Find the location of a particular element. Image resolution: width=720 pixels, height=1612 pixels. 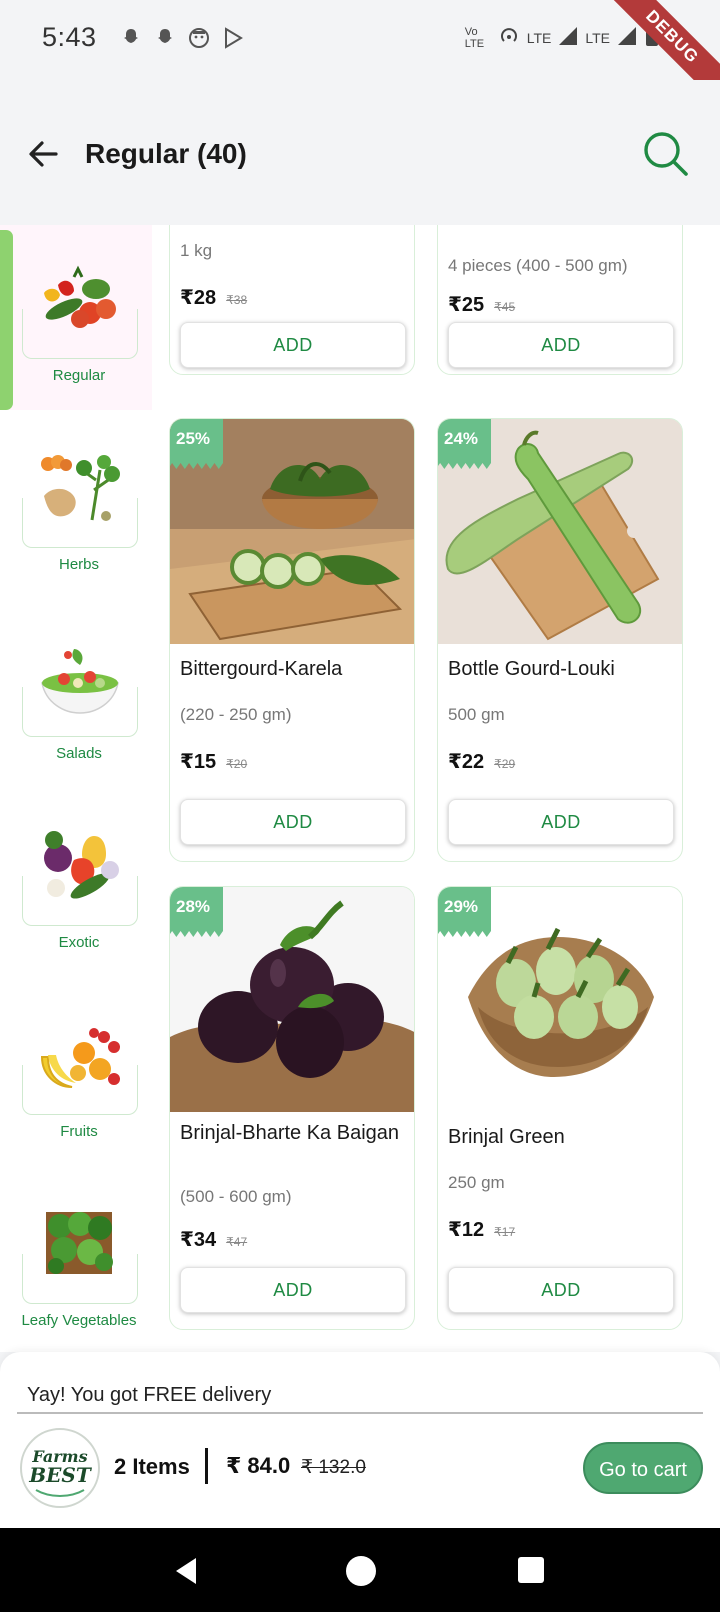

farms-best-logo-icon: Farms BEST is located at coordinates (60, 1468).